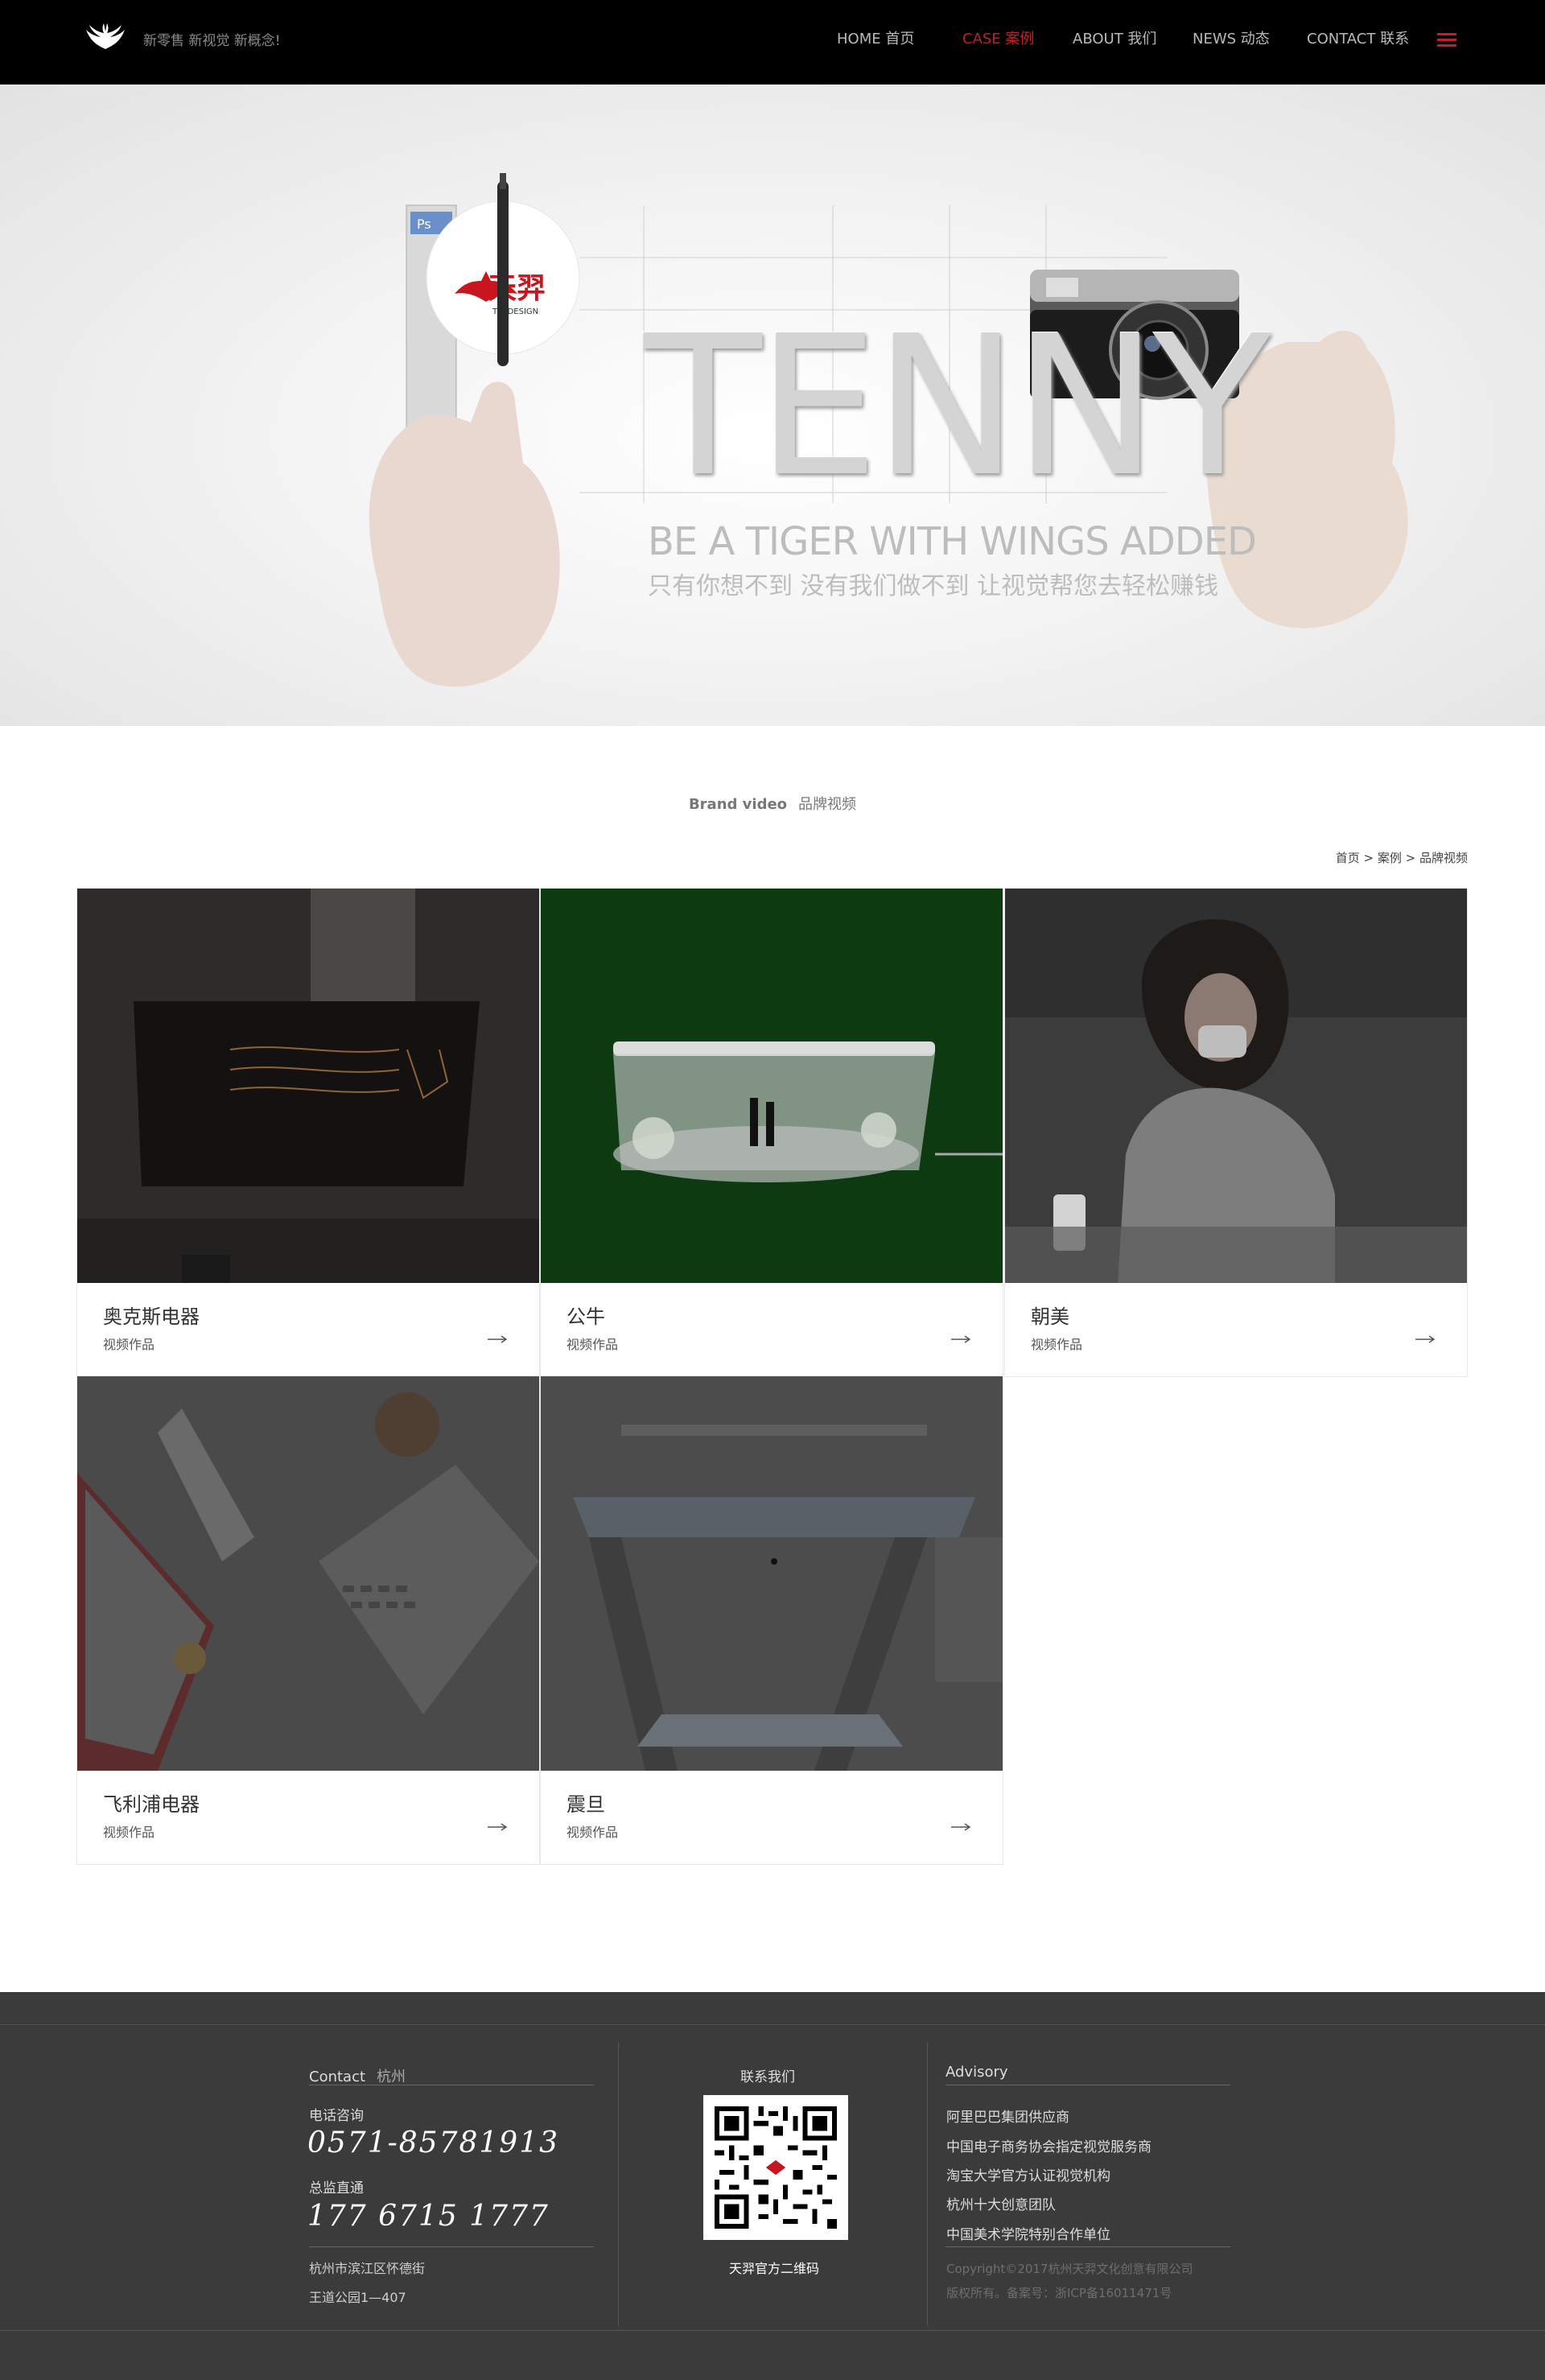 This screenshot has width=1545, height=2380. I want to click on nav-contact: CONTACT 联系, so click(1358, 37).